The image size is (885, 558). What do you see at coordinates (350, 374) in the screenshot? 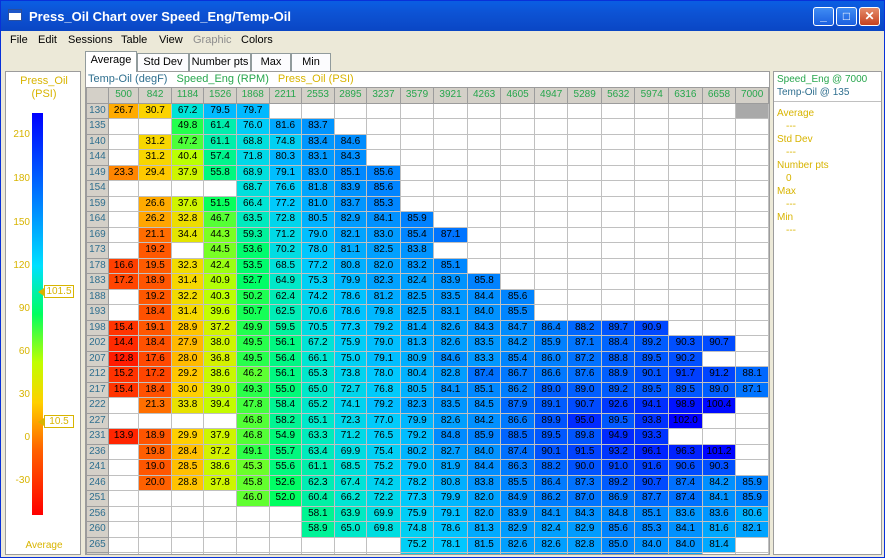
I see `value-cell: 73.8` at bounding box center [350, 374].